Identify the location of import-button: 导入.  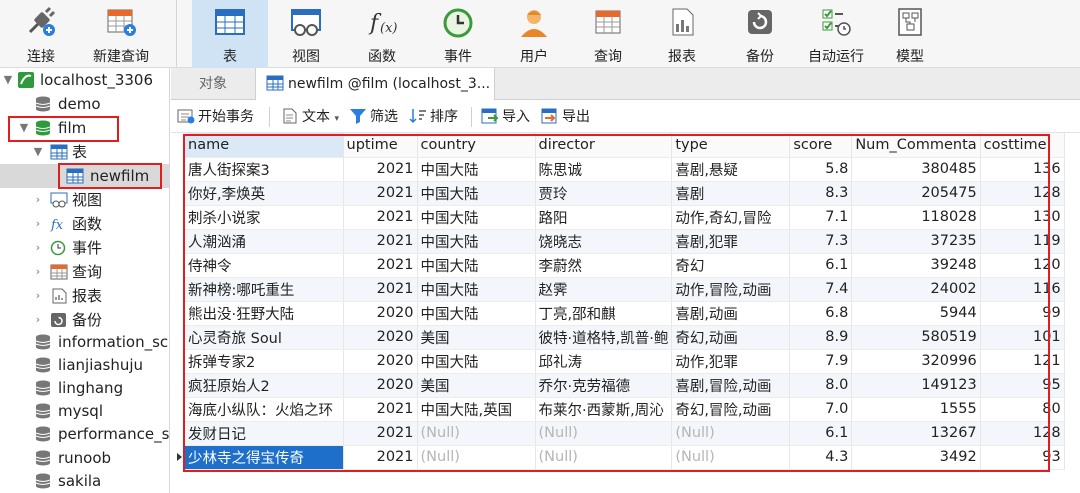
(505, 117).